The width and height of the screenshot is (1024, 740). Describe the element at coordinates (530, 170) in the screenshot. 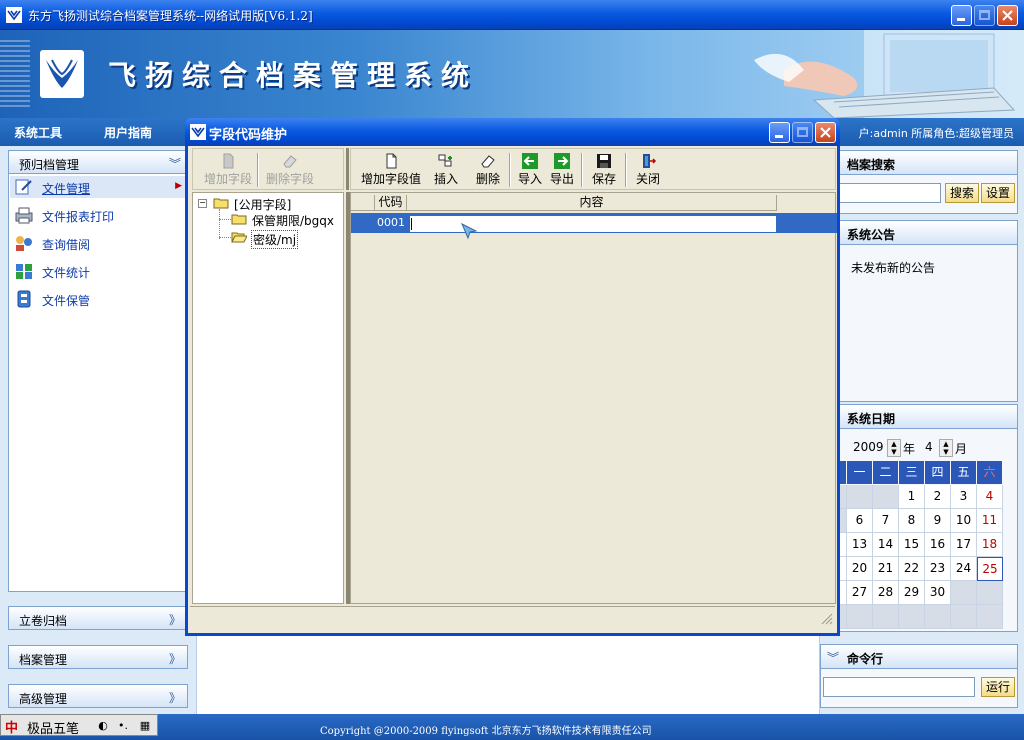

I see `import-button: 导入` at that location.